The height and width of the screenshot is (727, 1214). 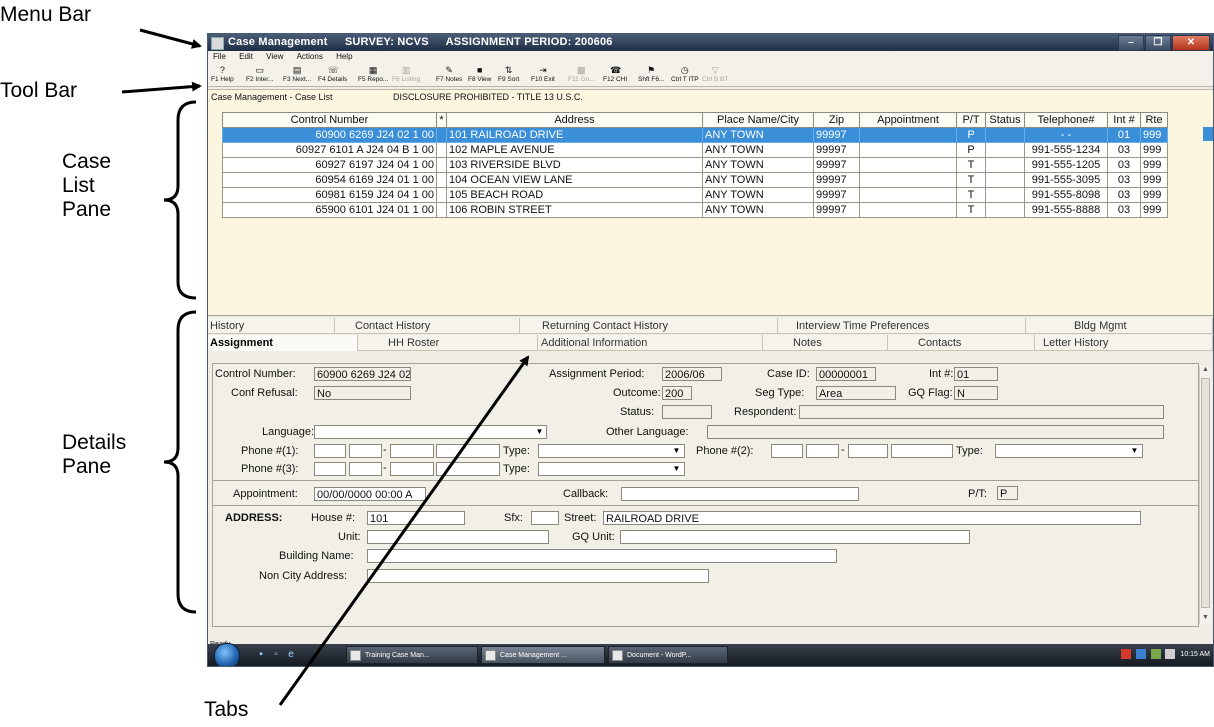 What do you see at coordinates (825, 343) in the screenshot?
I see `tab-notes: Notes` at bounding box center [825, 343].